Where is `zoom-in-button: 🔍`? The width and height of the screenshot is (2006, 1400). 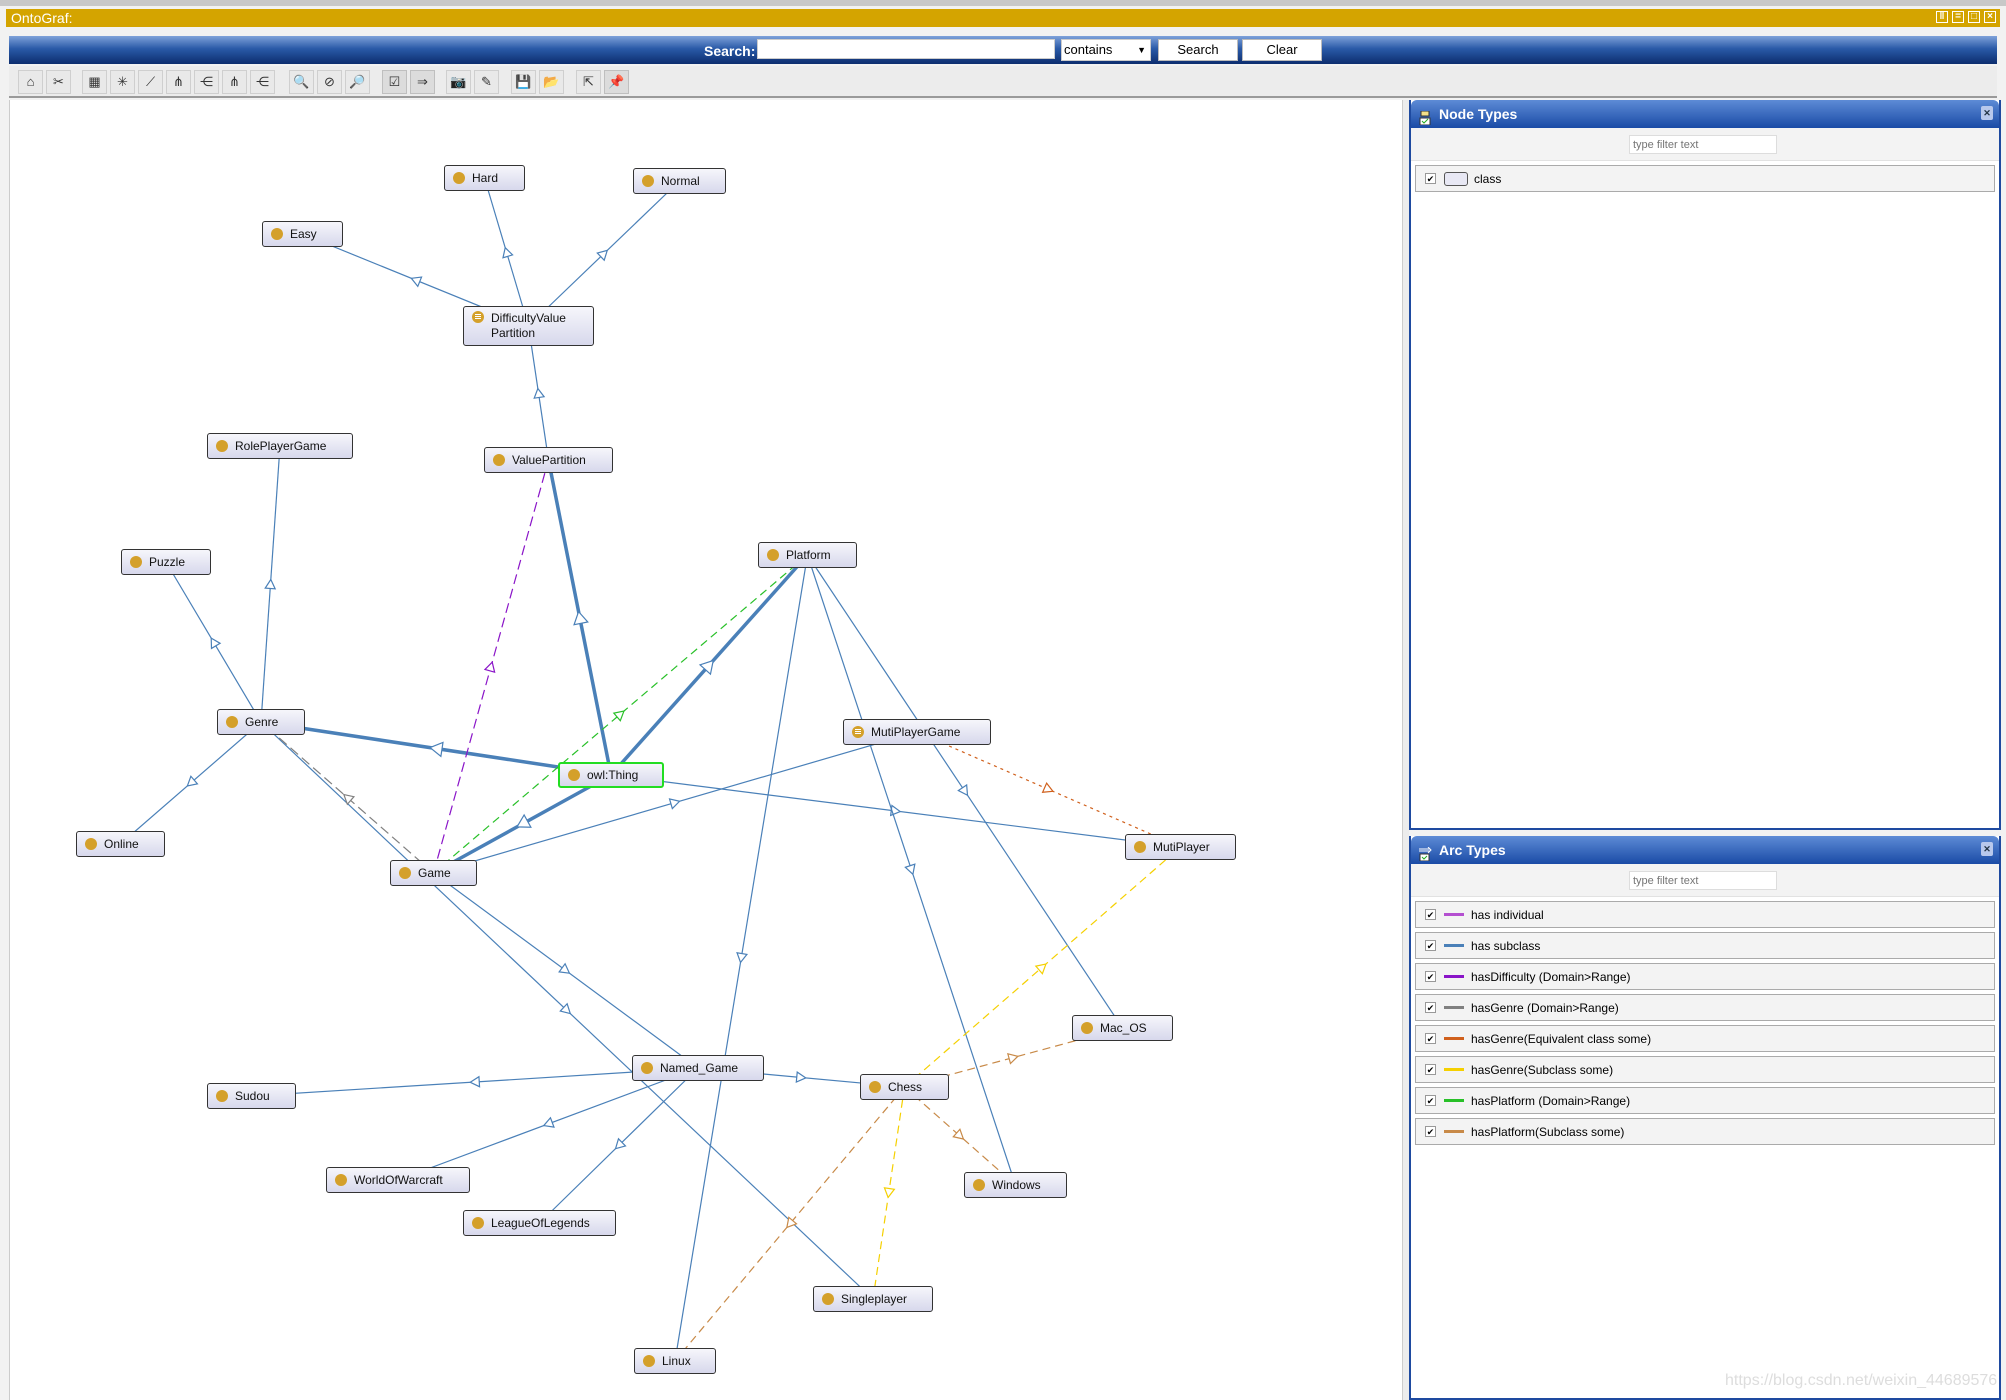
zoom-in-button: 🔍 is located at coordinates (301, 82).